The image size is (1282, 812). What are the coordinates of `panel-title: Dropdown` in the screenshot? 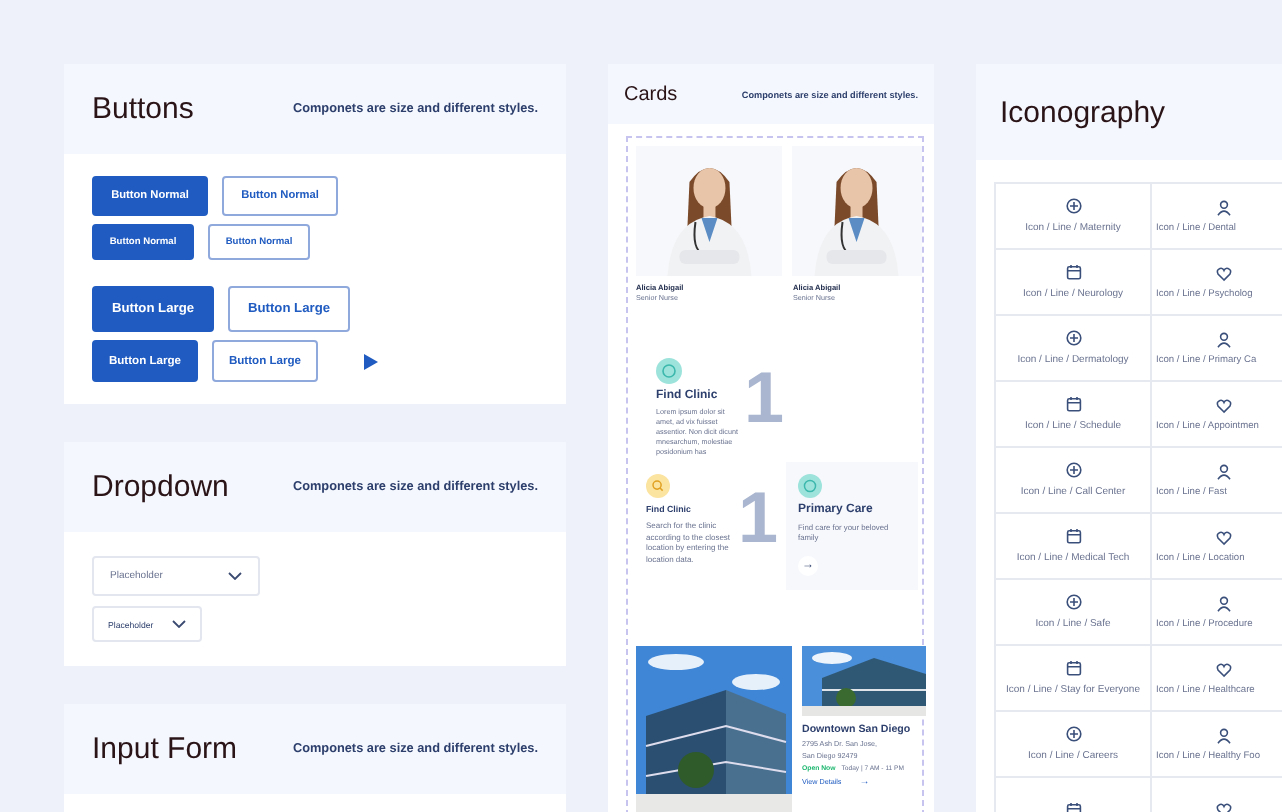 It's located at (160, 487).